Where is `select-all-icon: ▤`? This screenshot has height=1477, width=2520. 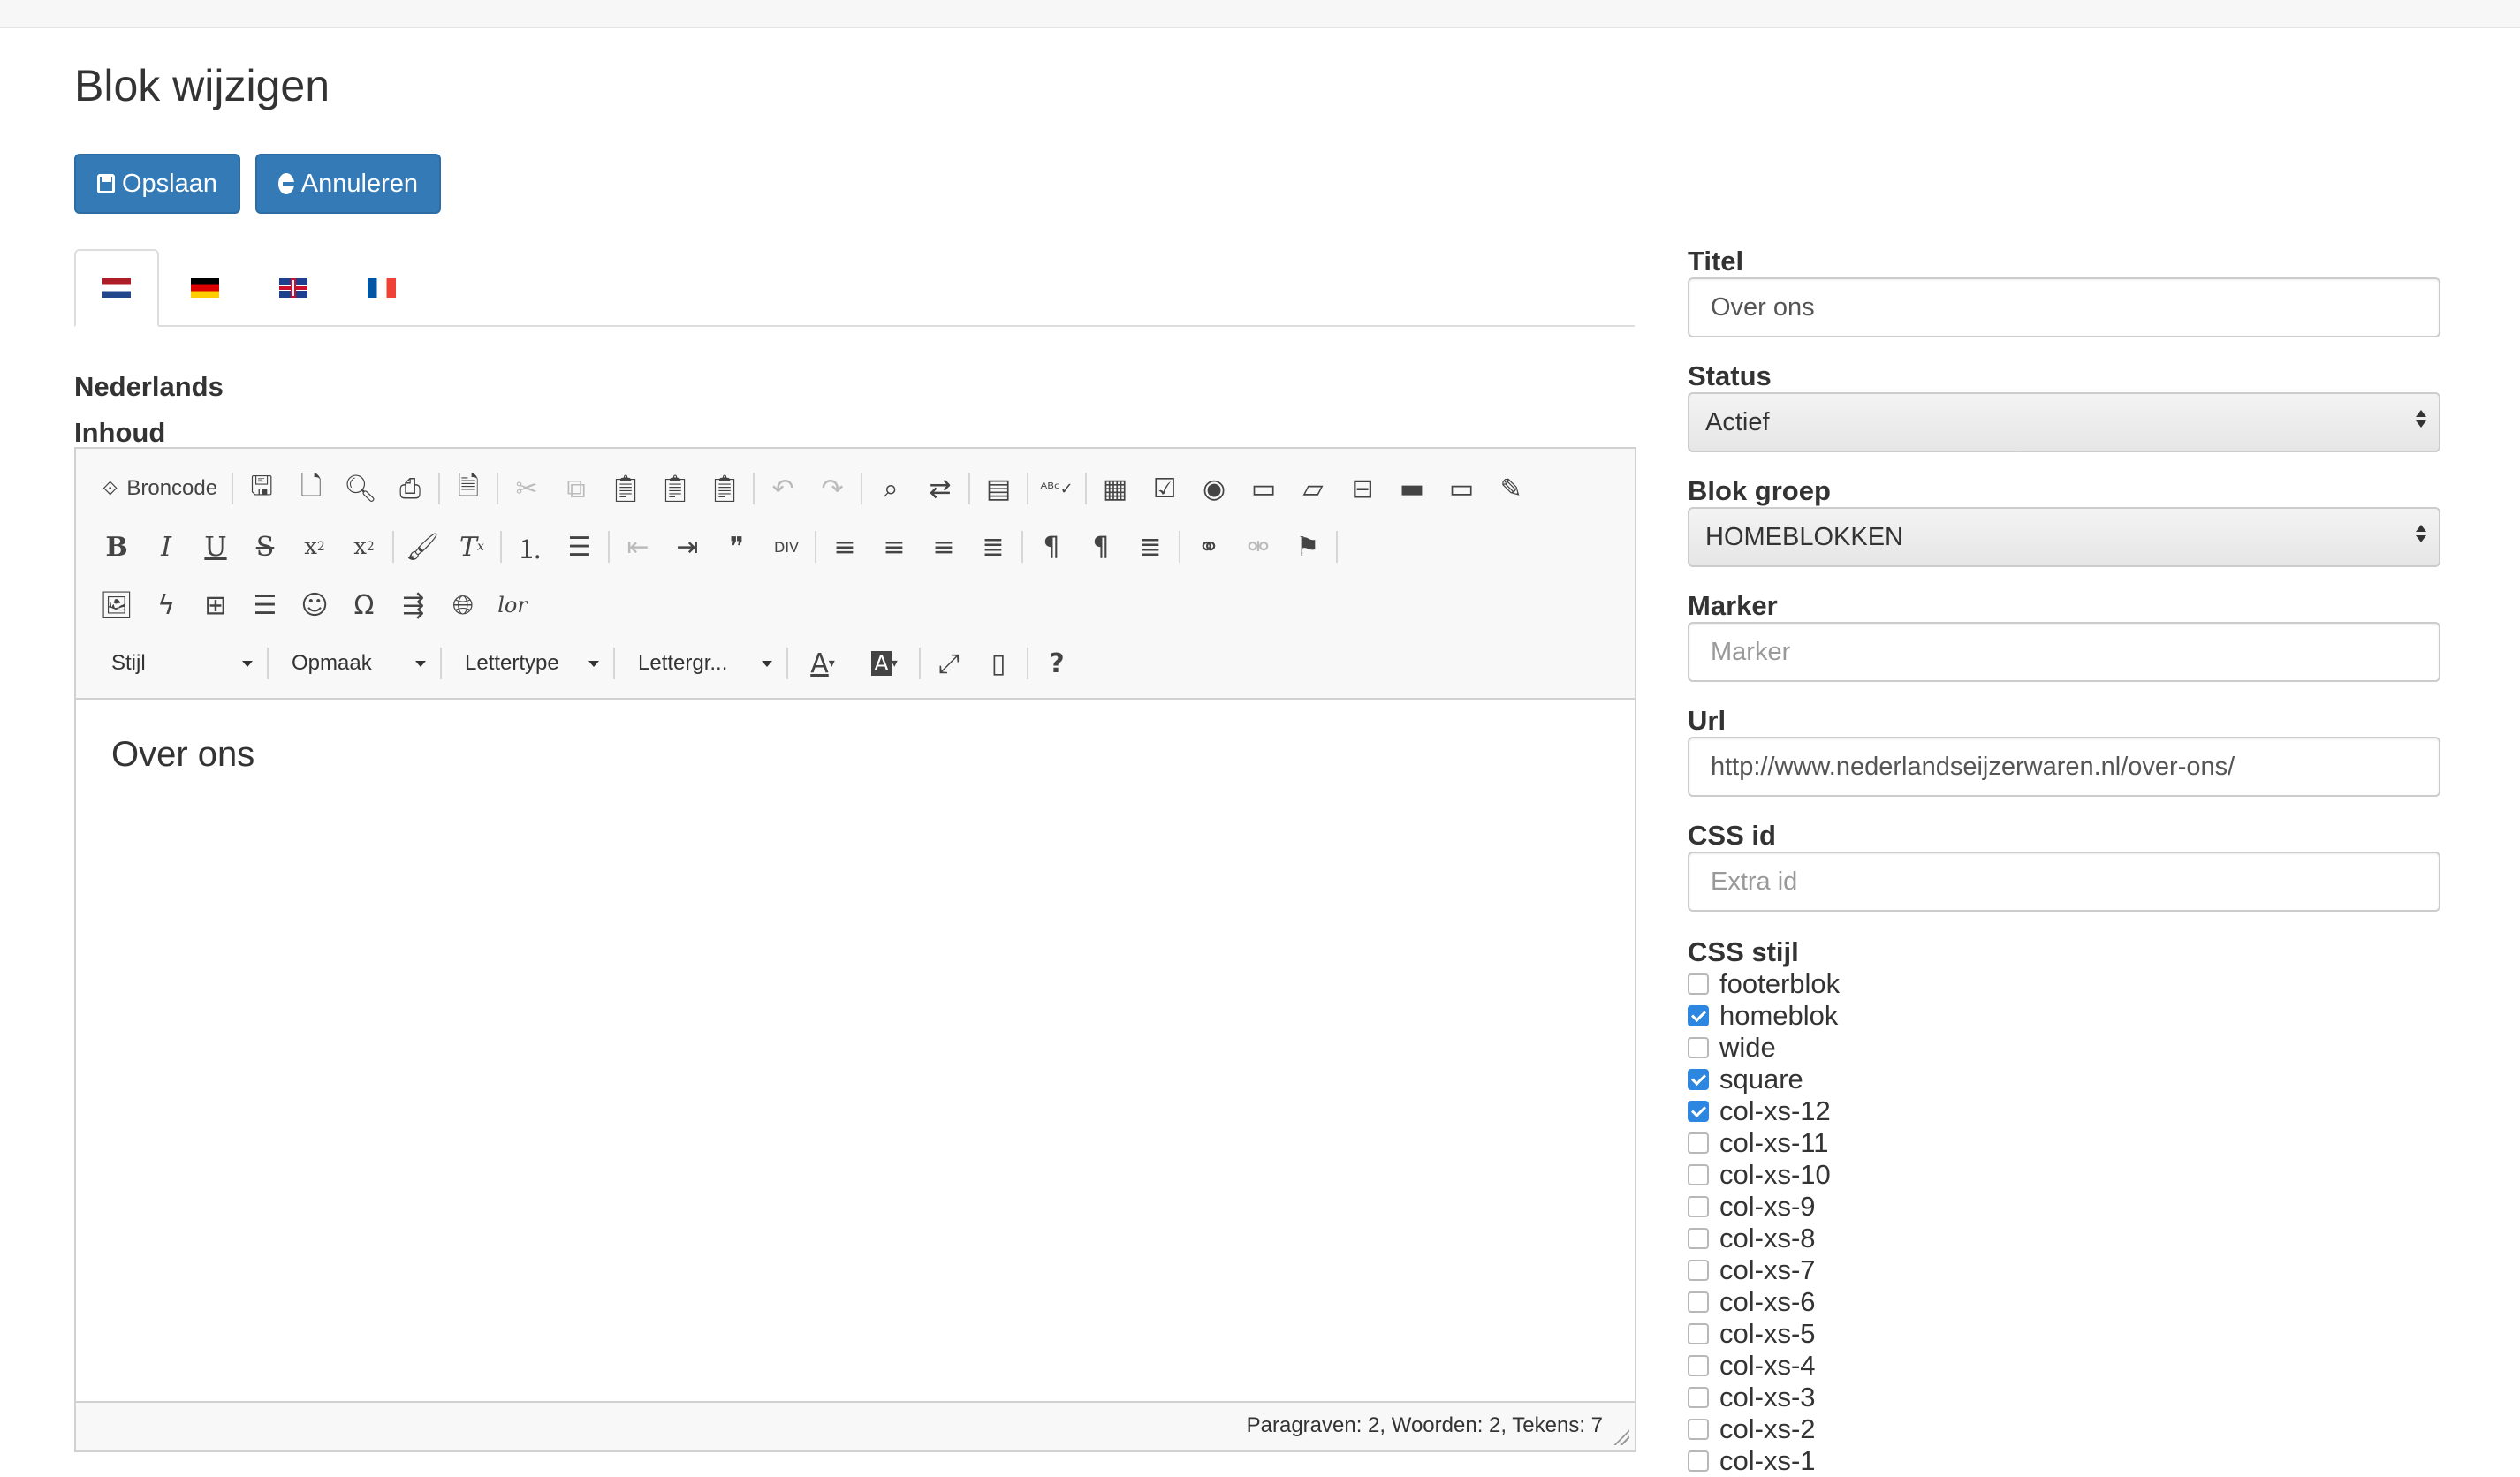 select-all-icon: ▤ is located at coordinates (998, 488).